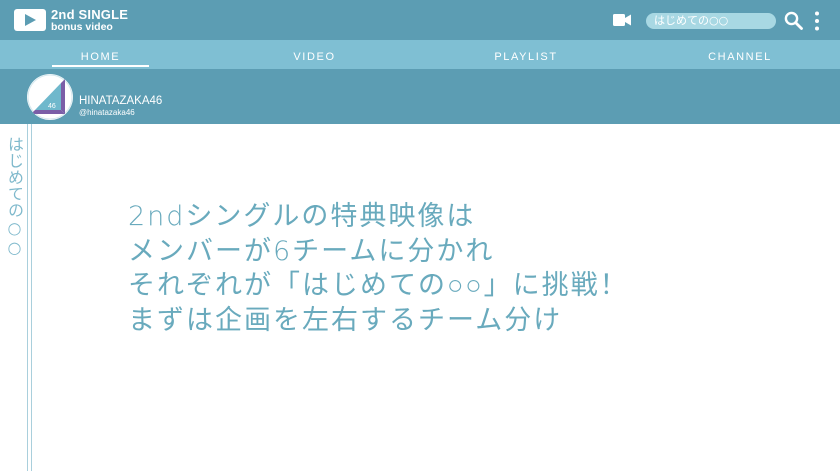  I want to click on tab-home-label: HOME, so click(100, 57).